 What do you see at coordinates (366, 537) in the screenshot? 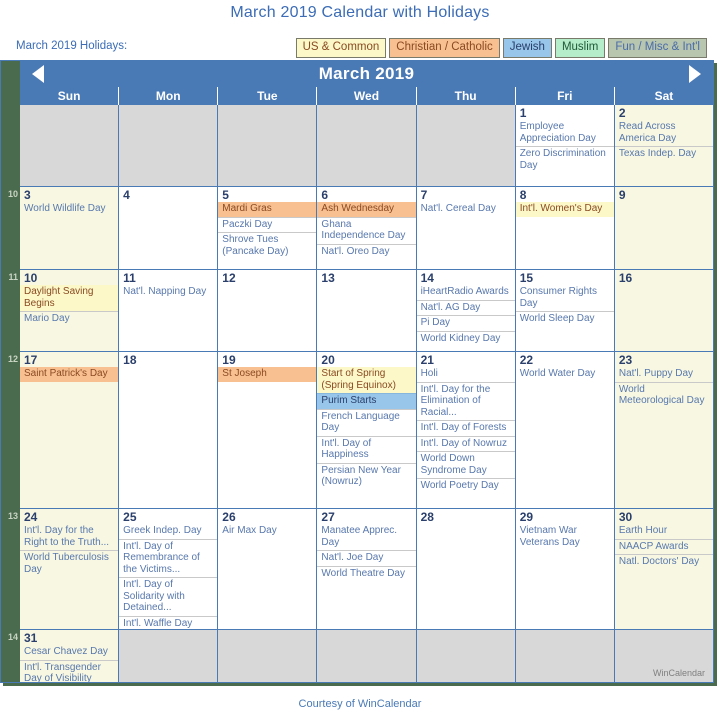
I see `event-item: Manatee Apprec. Day` at bounding box center [366, 537].